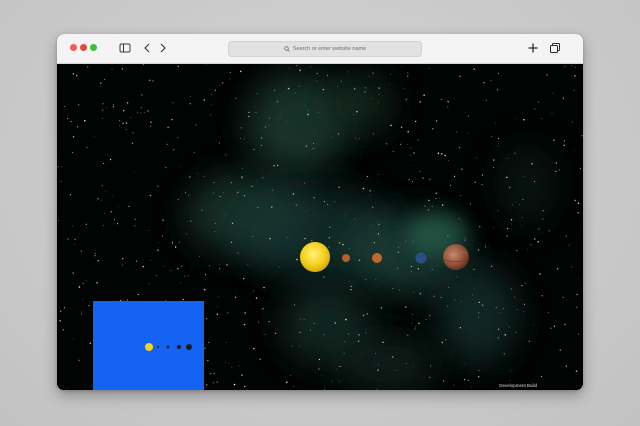 The image size is (640, 426). I want to click on minimize-window-button, so click(83, 47).